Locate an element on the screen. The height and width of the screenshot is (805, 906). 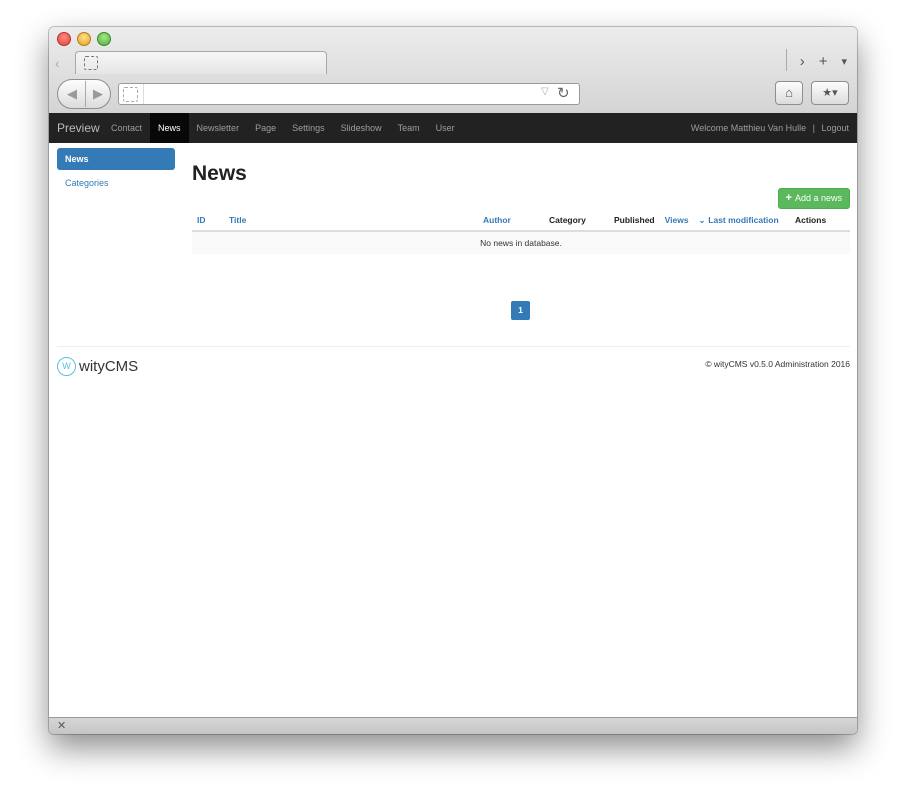
browser-toolbar: ◀ ▶ ▽ ↻ ⌂ ★▾ is located at coordinates (453, 95).